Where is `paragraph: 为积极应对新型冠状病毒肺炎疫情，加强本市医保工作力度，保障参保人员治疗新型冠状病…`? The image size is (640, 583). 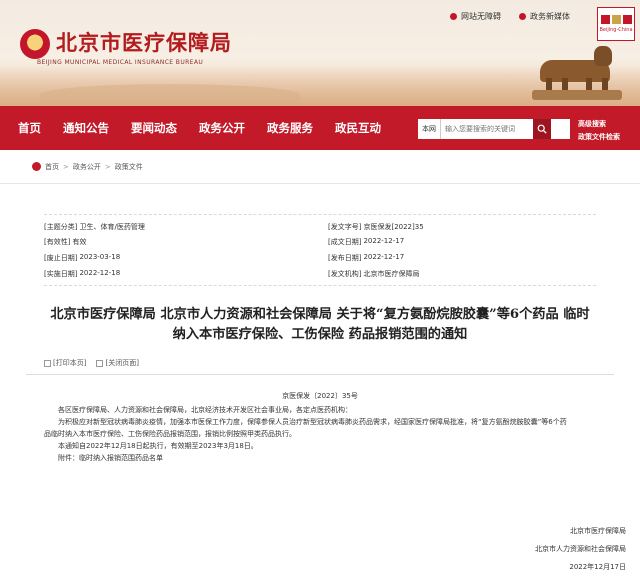 paragraph: 为积极应对新型冠状病毒肺炎疫情，加强本市医保工作力度，保障参保人员治疗新型冠状病… is located at coordinates (312, 422).